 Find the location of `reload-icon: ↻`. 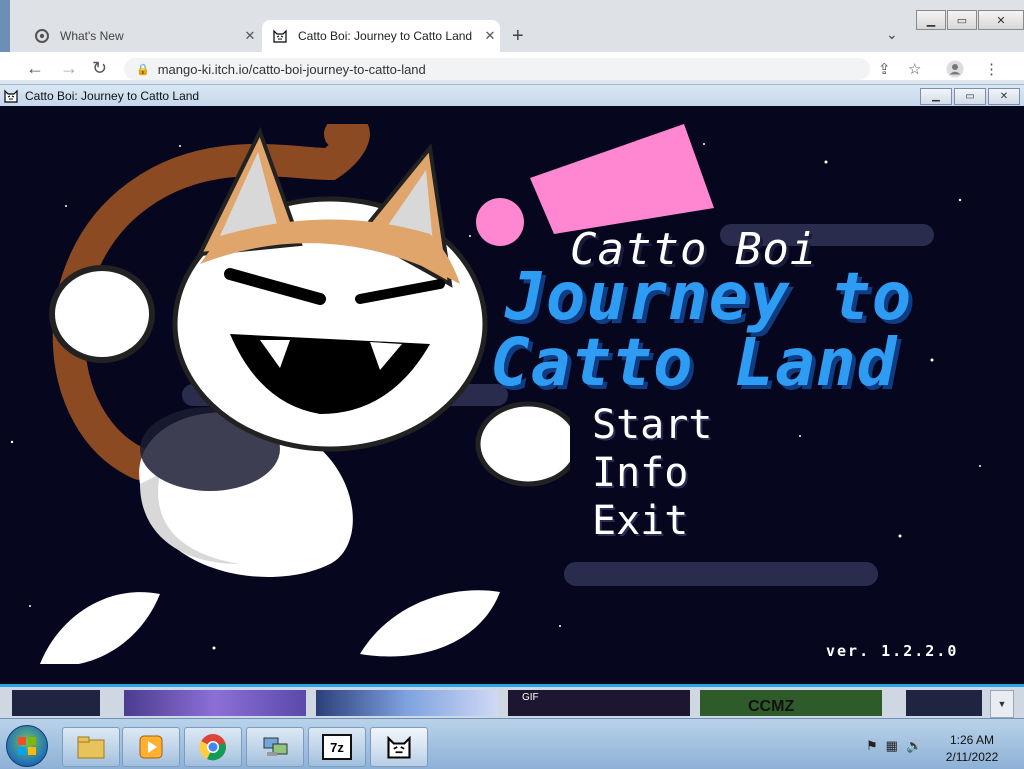

reload-icon: ↻ is located at coordinates (99, 68).